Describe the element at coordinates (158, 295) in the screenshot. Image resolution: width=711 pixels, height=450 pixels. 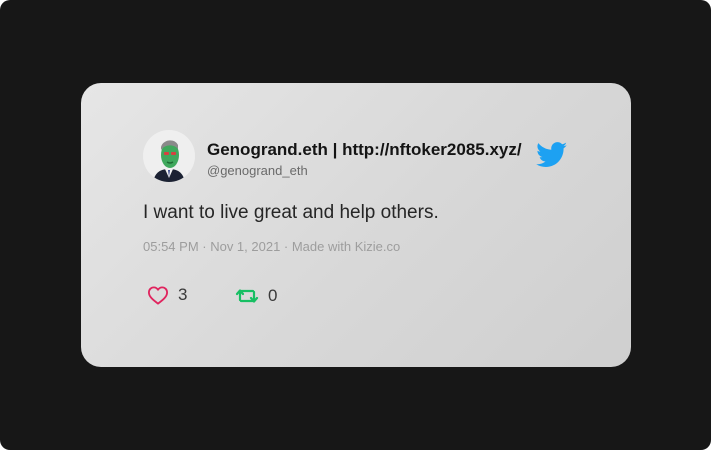
I see `heart-icon` at that location.